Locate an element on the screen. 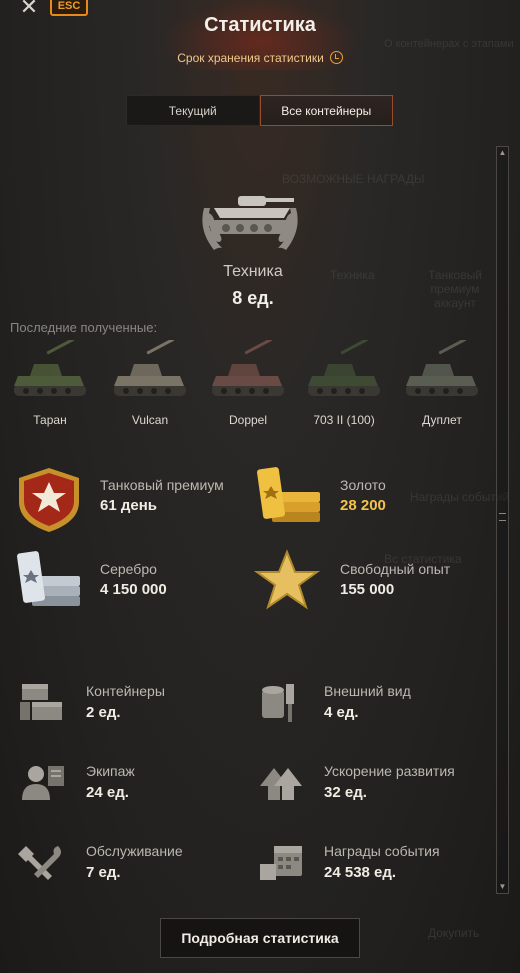 Image resolution: width=520 pixels, height=973 pixels. tank-premium-value: 61 день is located at coordinates (128, 505).